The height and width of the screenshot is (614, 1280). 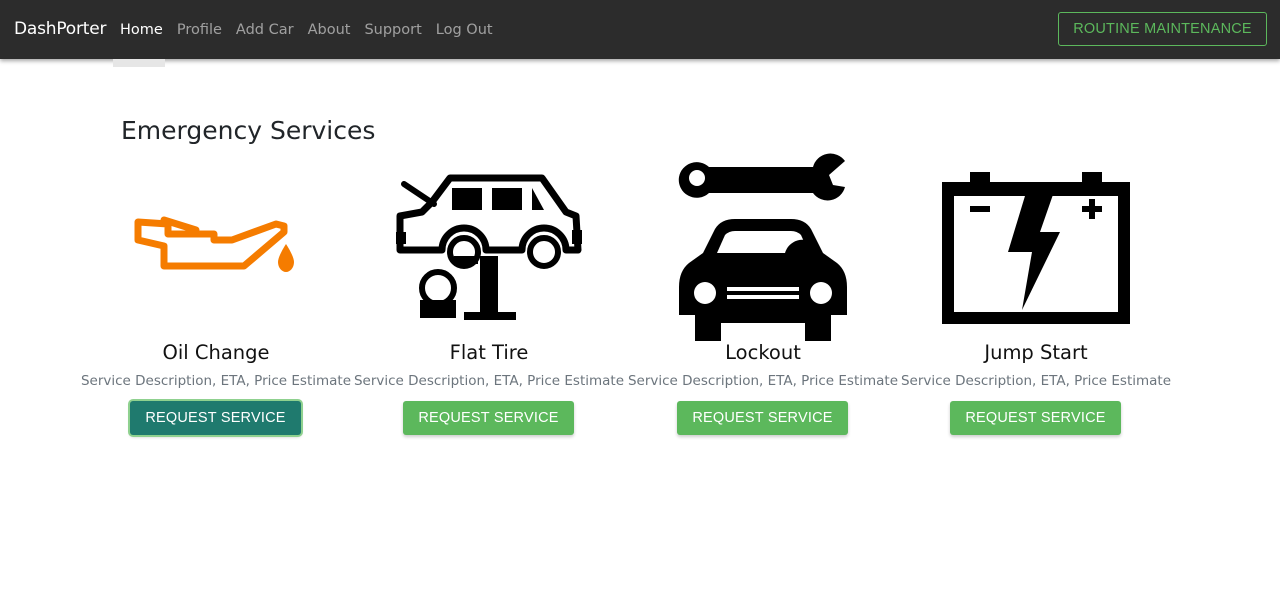 What do you see at coordinates (141, 29) in the screenshot?
I see `nav-link-home: Home` at bounding box center [141, 29].